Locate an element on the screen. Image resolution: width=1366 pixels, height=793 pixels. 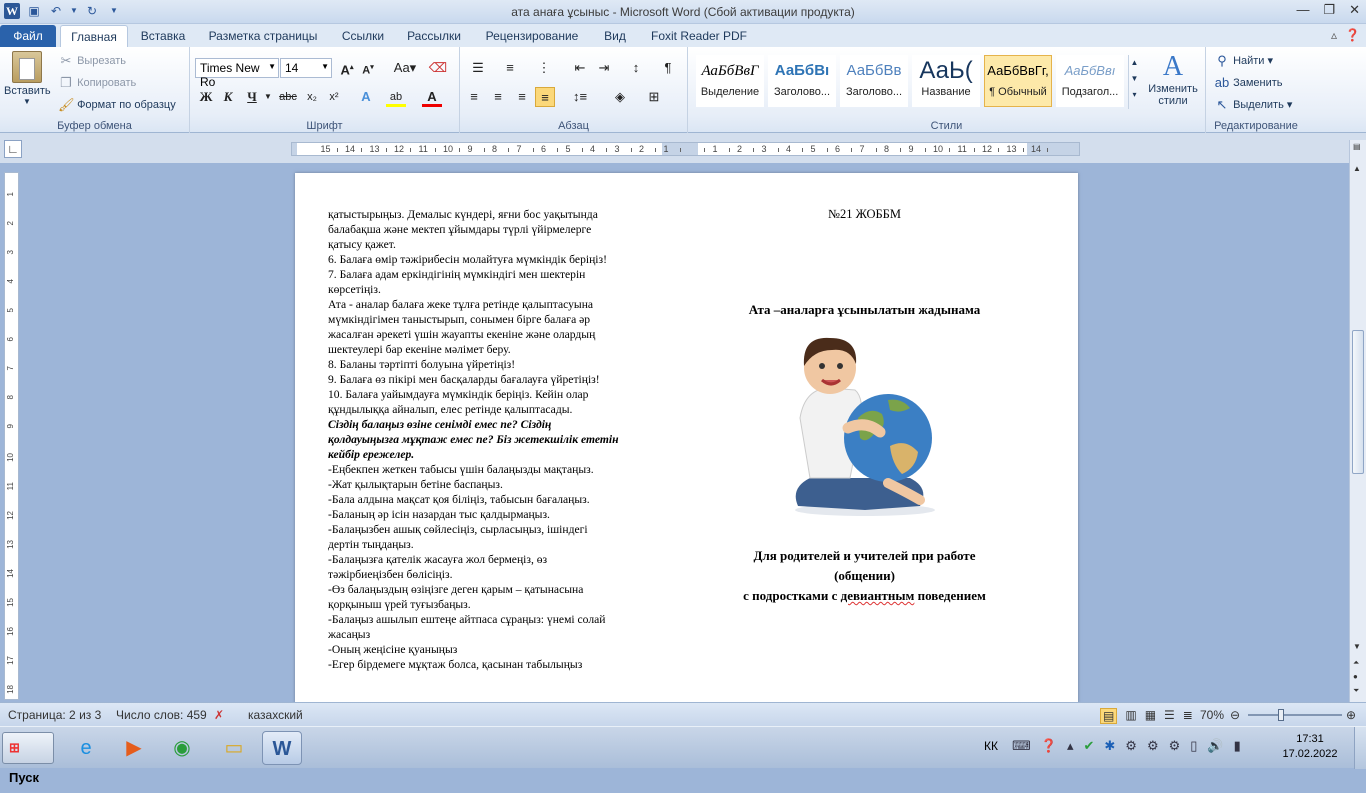
copy-button: ❐ Копировать is located at coordinates (97, 83).